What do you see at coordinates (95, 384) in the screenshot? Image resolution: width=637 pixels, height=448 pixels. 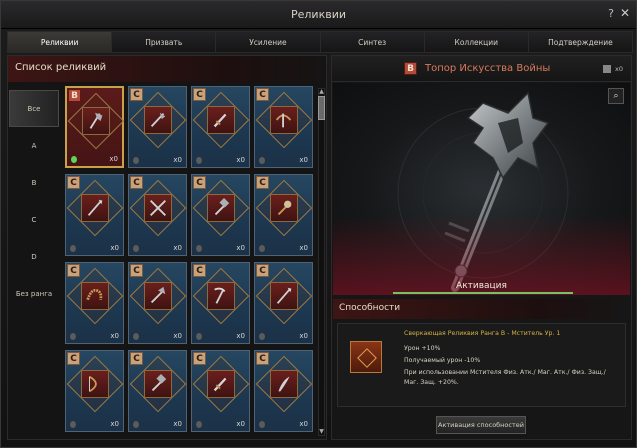 I see `bow-icon` at bounding box center [95, 384].